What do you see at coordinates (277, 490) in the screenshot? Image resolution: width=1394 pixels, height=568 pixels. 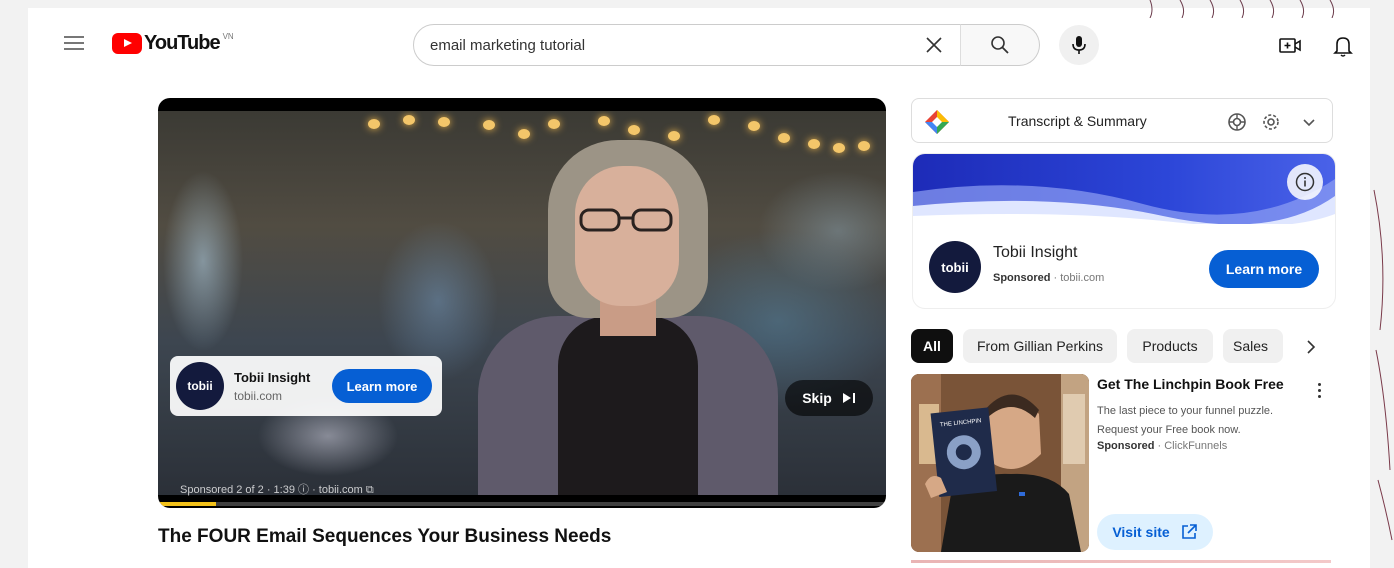 I see `ad-status-text: Sponsored 2 of 2 · 1:39 ⓘ · tobii.com ⧉` at bounding box center [277, 490].